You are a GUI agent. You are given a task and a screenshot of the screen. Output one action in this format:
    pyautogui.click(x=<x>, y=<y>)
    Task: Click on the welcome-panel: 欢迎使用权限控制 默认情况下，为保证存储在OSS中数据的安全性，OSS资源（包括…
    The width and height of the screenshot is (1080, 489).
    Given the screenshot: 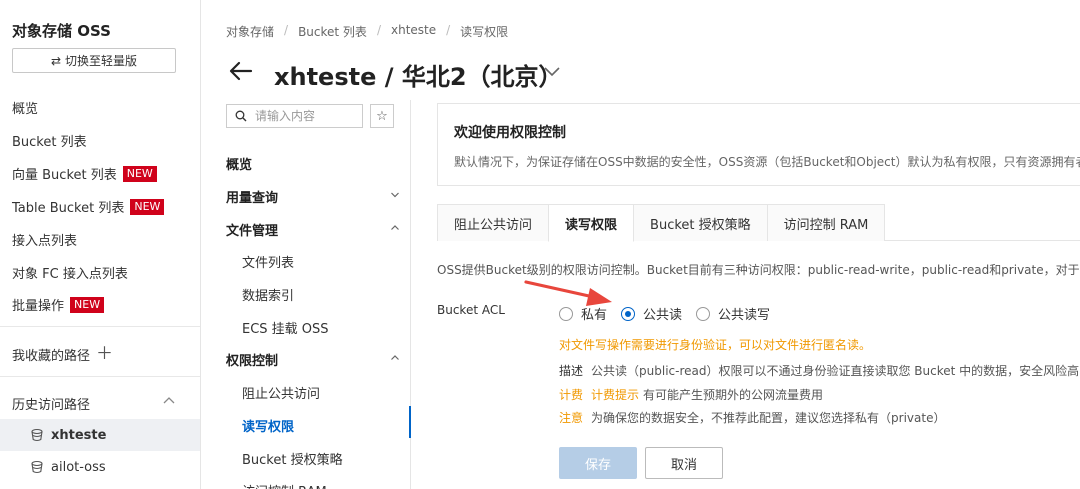 What is the action you would take?
    pyautogui.click(x=758, y=144)
    